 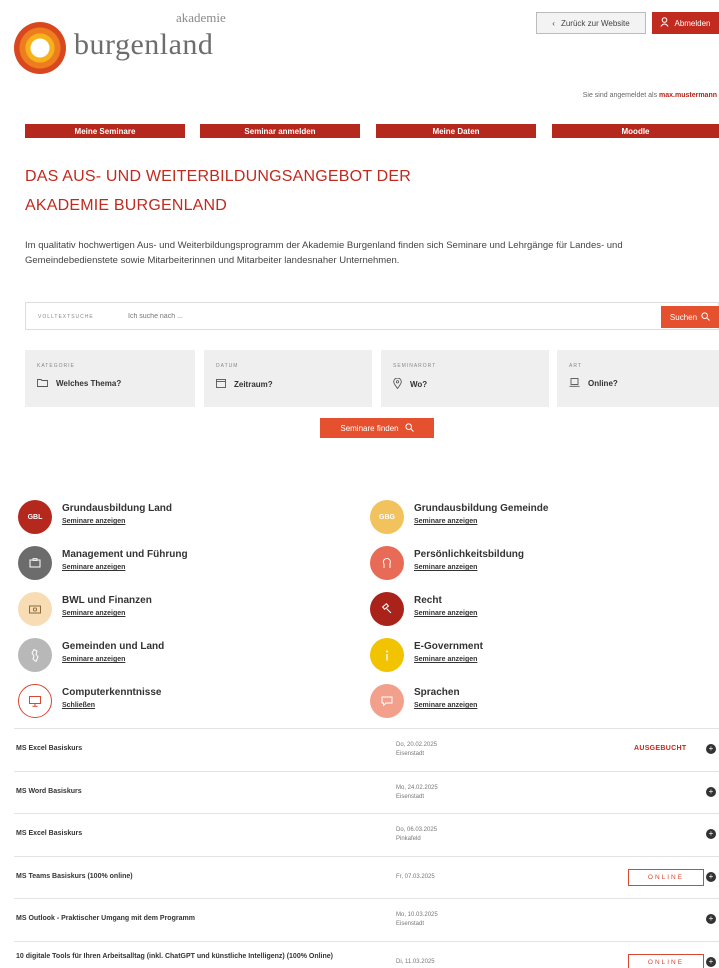 What do you see at coordinates (387, 609) in the screenshot?
I see `gavel-icon` at bounding box center [387, 609].